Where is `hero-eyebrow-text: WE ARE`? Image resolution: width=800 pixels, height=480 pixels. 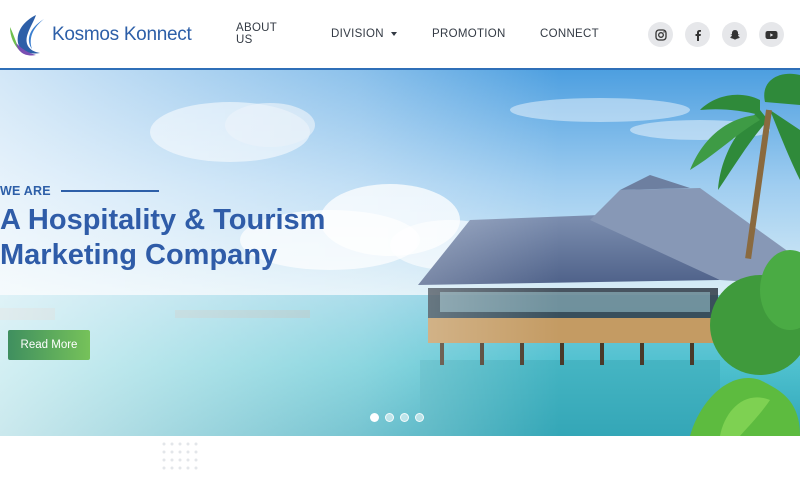 hero-eyebrow-text: WE ARE is located at coordinates (25, 191).